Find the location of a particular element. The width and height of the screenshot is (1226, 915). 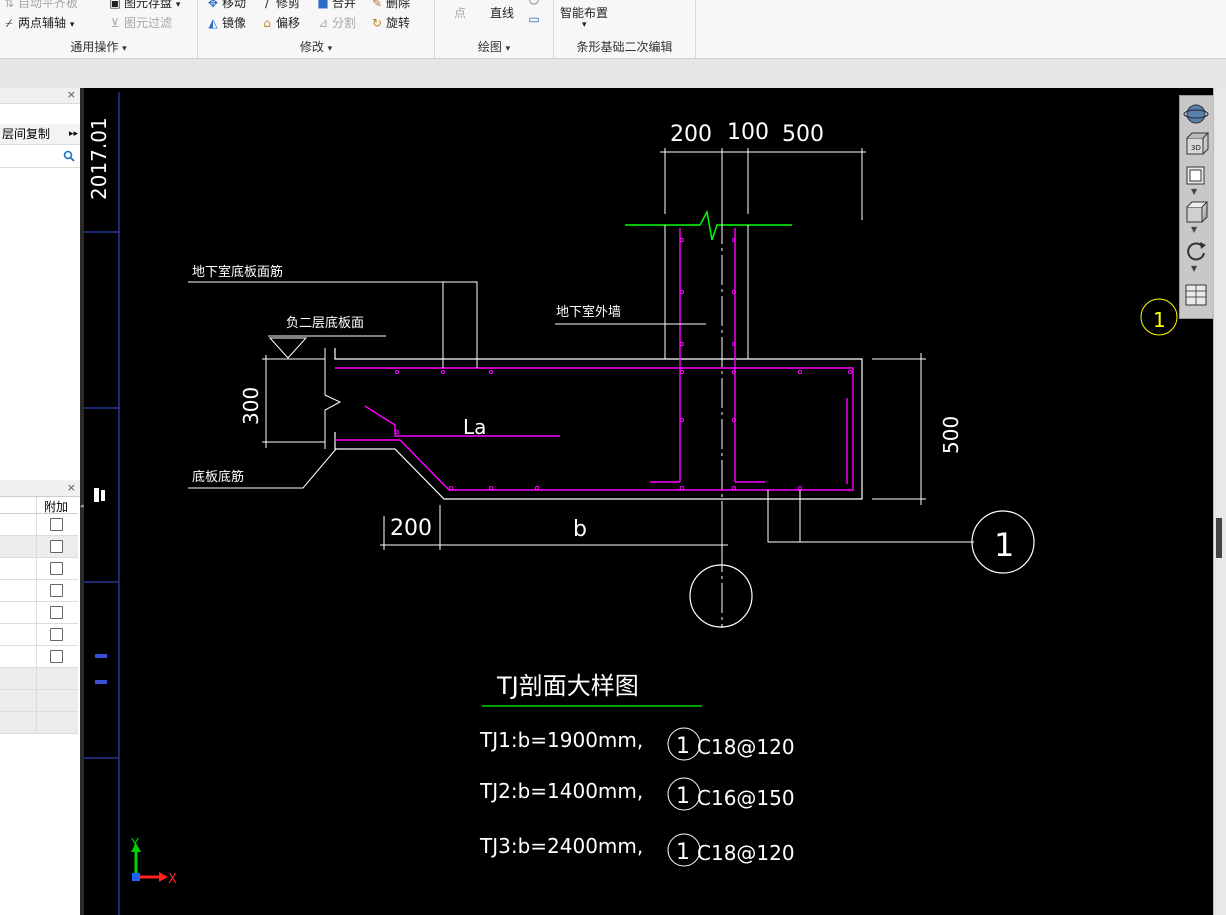

title-block-blue-marks is located at coordinates (101, 669).